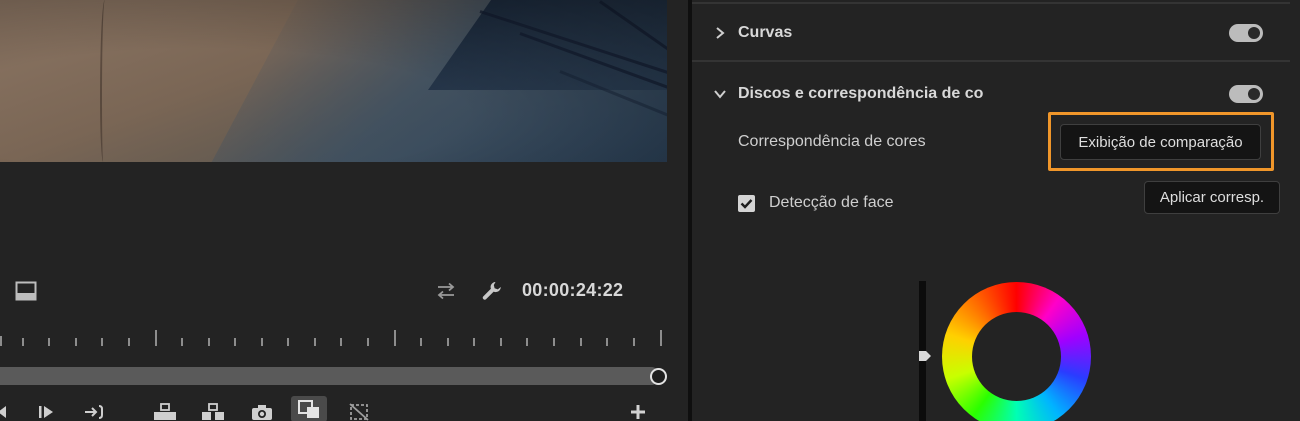  Describe the element at coordinates (638, 410) in the screenshot. I see `plus-icon` at that location.